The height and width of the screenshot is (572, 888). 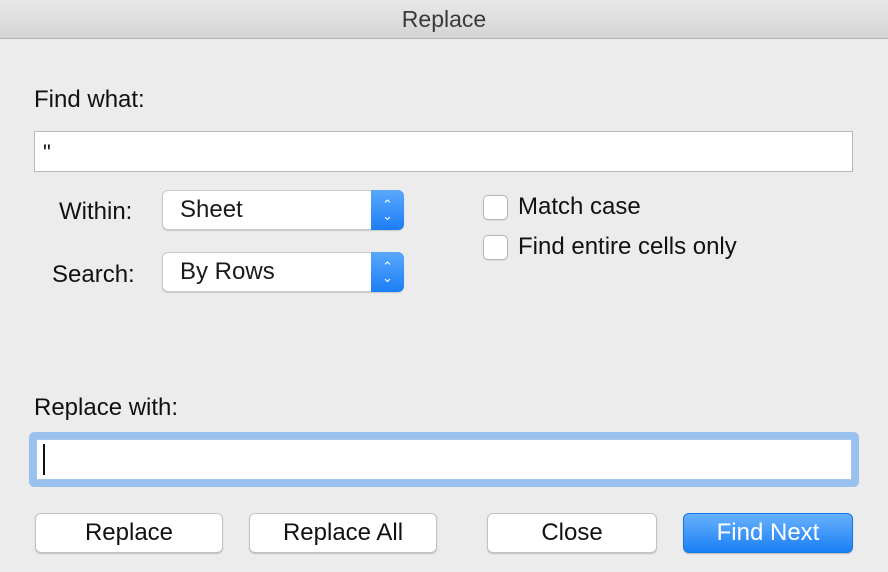 I want to click on search-selected-value: By Rows, so click(x=227, y=271).